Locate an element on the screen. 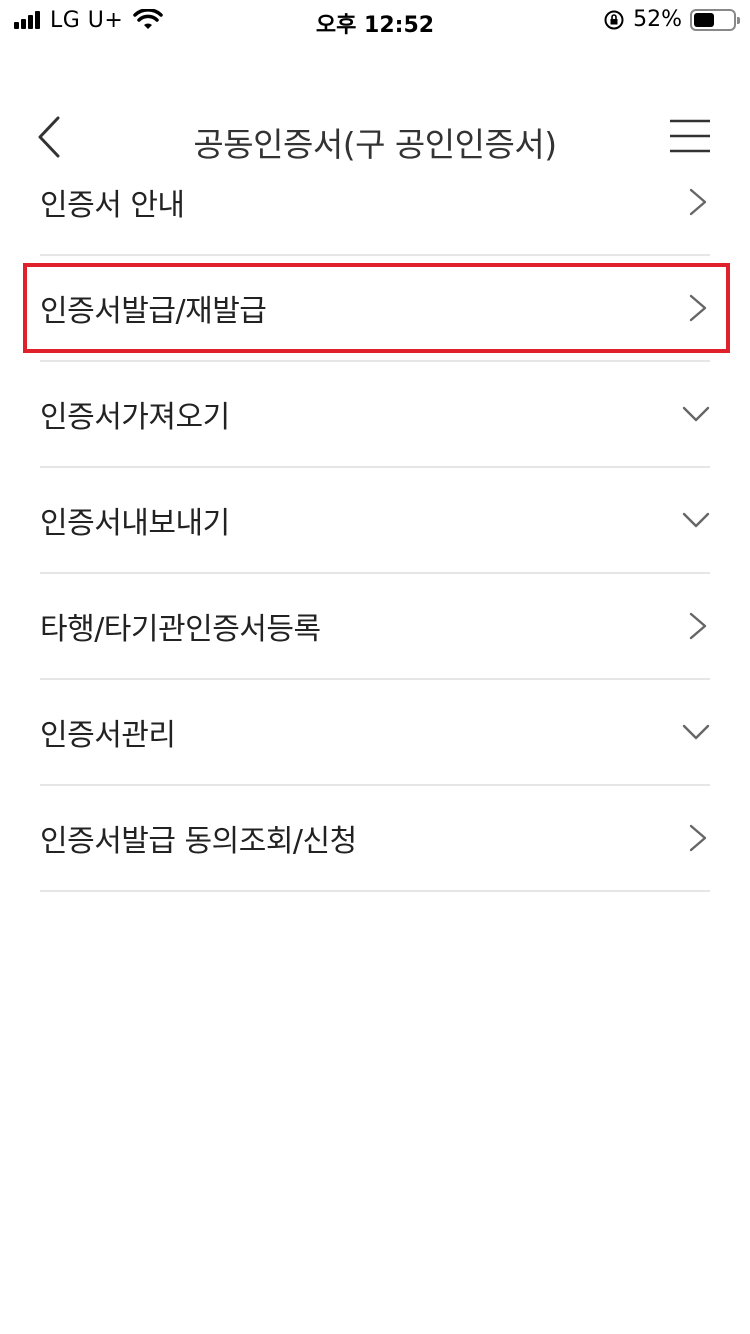  status-bar: LG U+ 오후 12:52 52% is located at coordinates (375, 20).